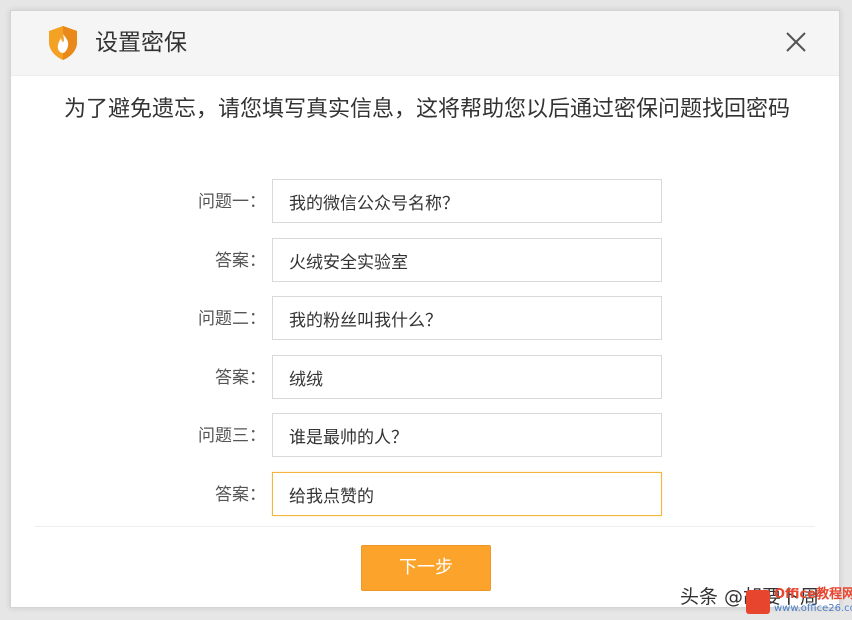 The height and width of the screenshot is (620, 852). Describe the element at coordinates (425, 43) in the screenshot. I see `dialog-titlebar: 设置密保` at that location.